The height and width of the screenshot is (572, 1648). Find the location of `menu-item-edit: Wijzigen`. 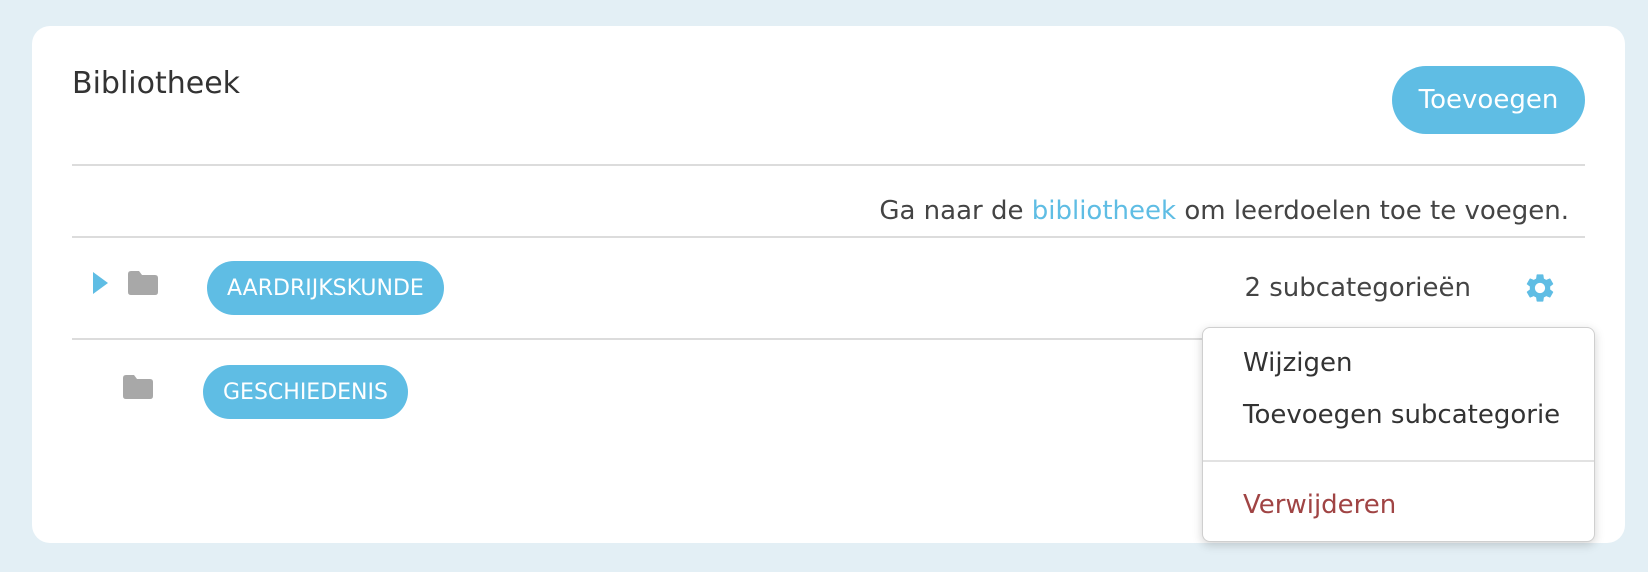

menu-item-edit: Wijzigen is located at coordinates (1297, 363).